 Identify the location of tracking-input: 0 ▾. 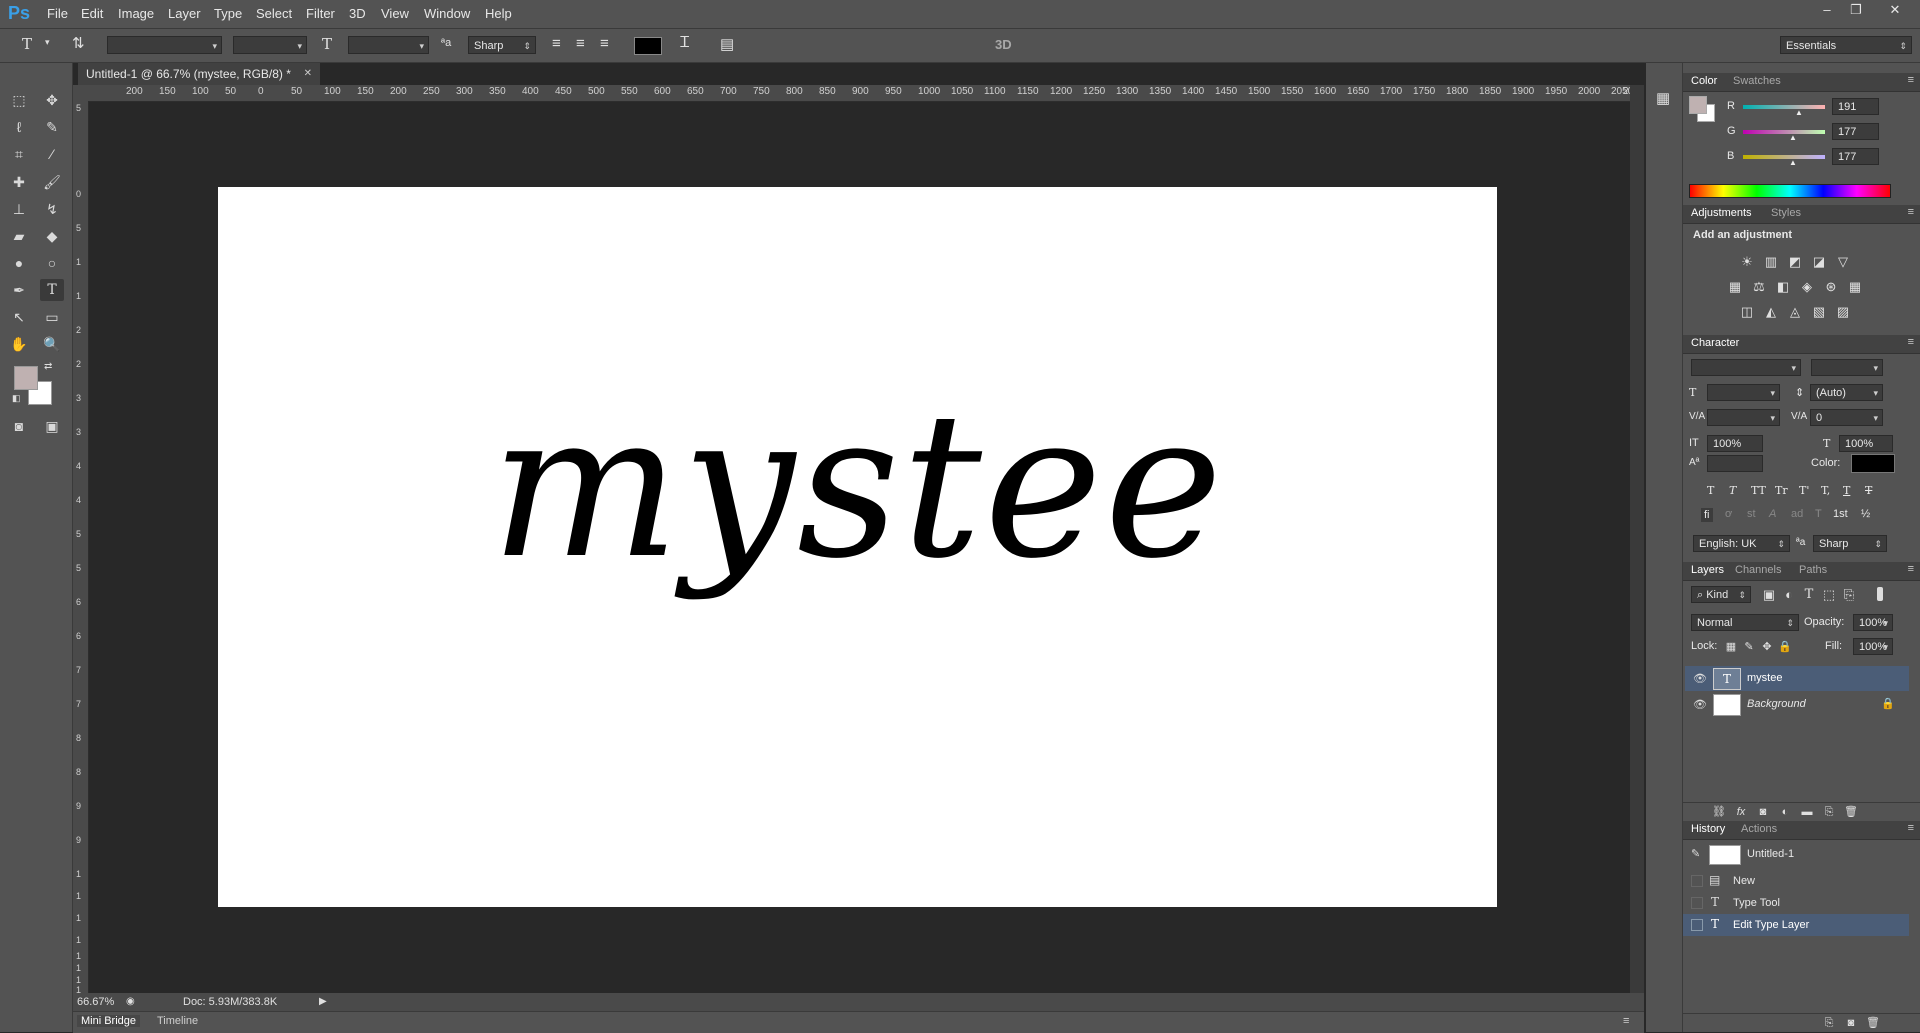
(1846, 417).